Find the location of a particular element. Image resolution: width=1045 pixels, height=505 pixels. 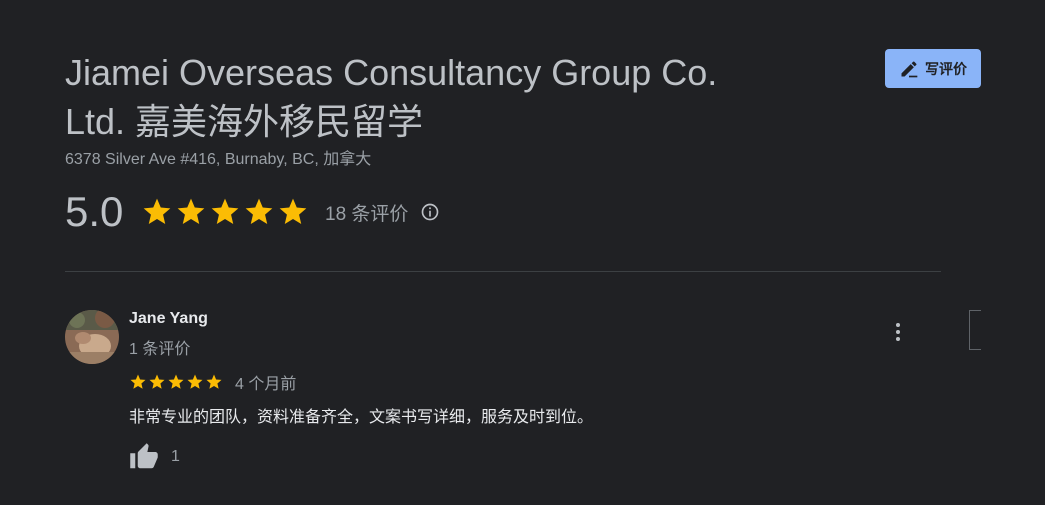

like-row: 1 is located at coordinates (154, 457).